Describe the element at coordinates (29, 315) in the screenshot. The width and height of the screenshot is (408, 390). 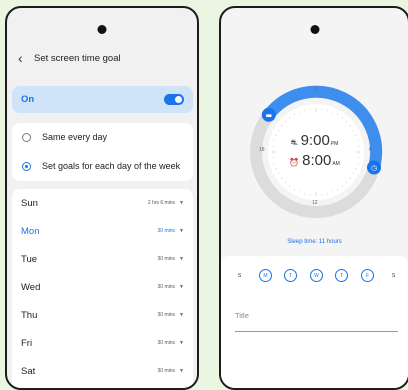
I see `day-name: Thu` at that location.